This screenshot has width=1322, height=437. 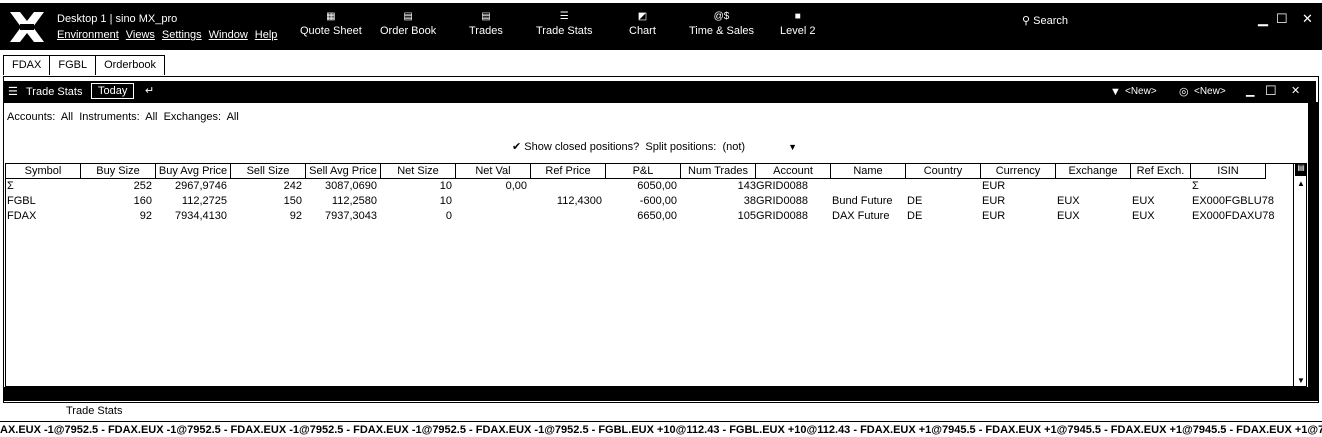 I want to click on table-cell: 6650,00, so click(x=657, y=216).